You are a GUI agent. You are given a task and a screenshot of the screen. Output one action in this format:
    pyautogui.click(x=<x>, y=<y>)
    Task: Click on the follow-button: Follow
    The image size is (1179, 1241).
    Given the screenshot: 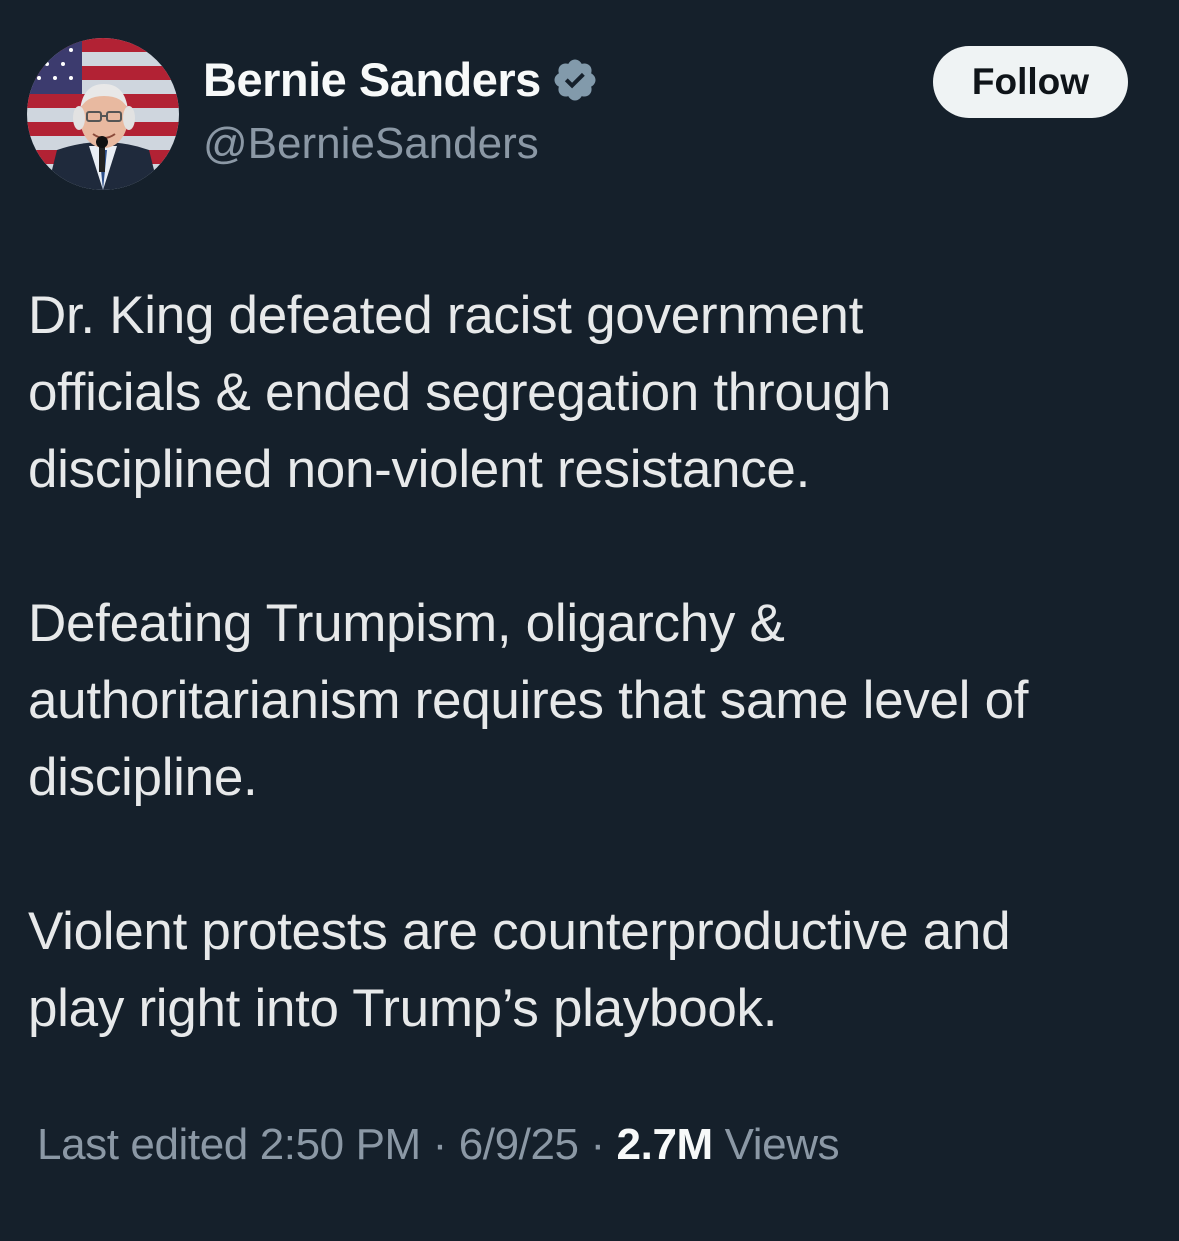 What is the action you would take?
    pyautogui.click(x=1030, y=82)
    